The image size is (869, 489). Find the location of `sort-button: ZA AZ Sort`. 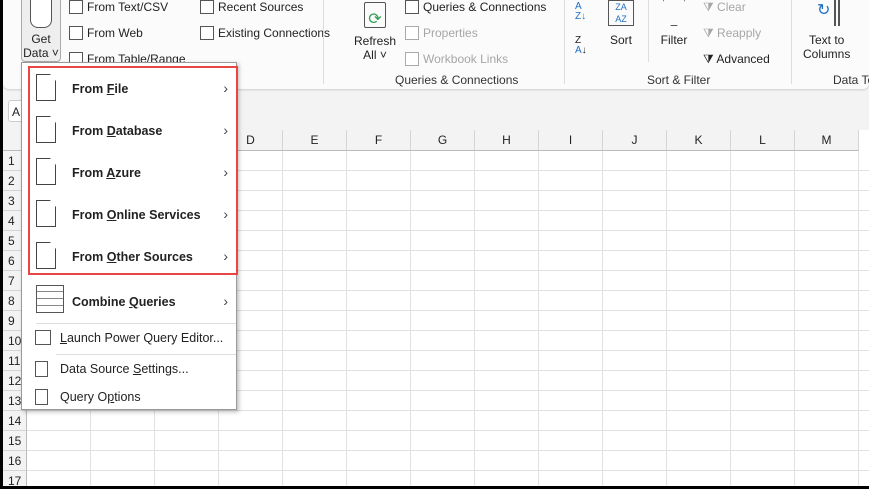

sort-button: ZA AZ Sort is located at coordinates (621, 23).